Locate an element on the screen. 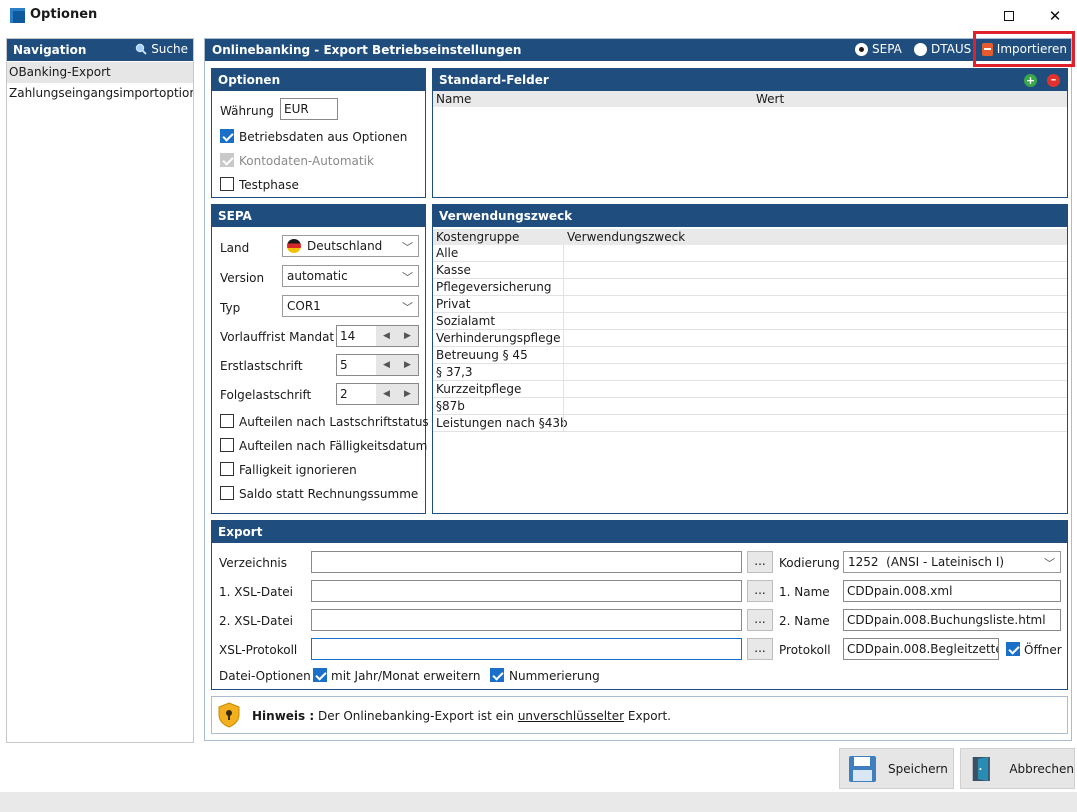  checkbox-falligkeit-ignorieren-label: Falligkeit ignorieren is located at coordinates (298, 470).